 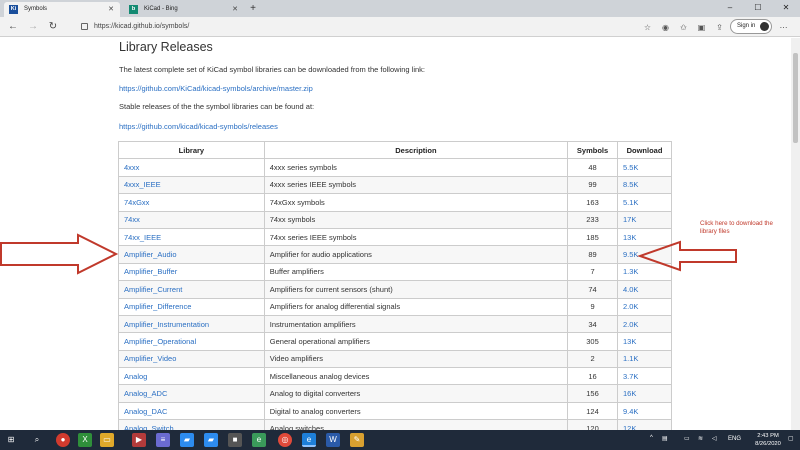 I want to click on search-icon: ⌕, so click(x=37, y=440).